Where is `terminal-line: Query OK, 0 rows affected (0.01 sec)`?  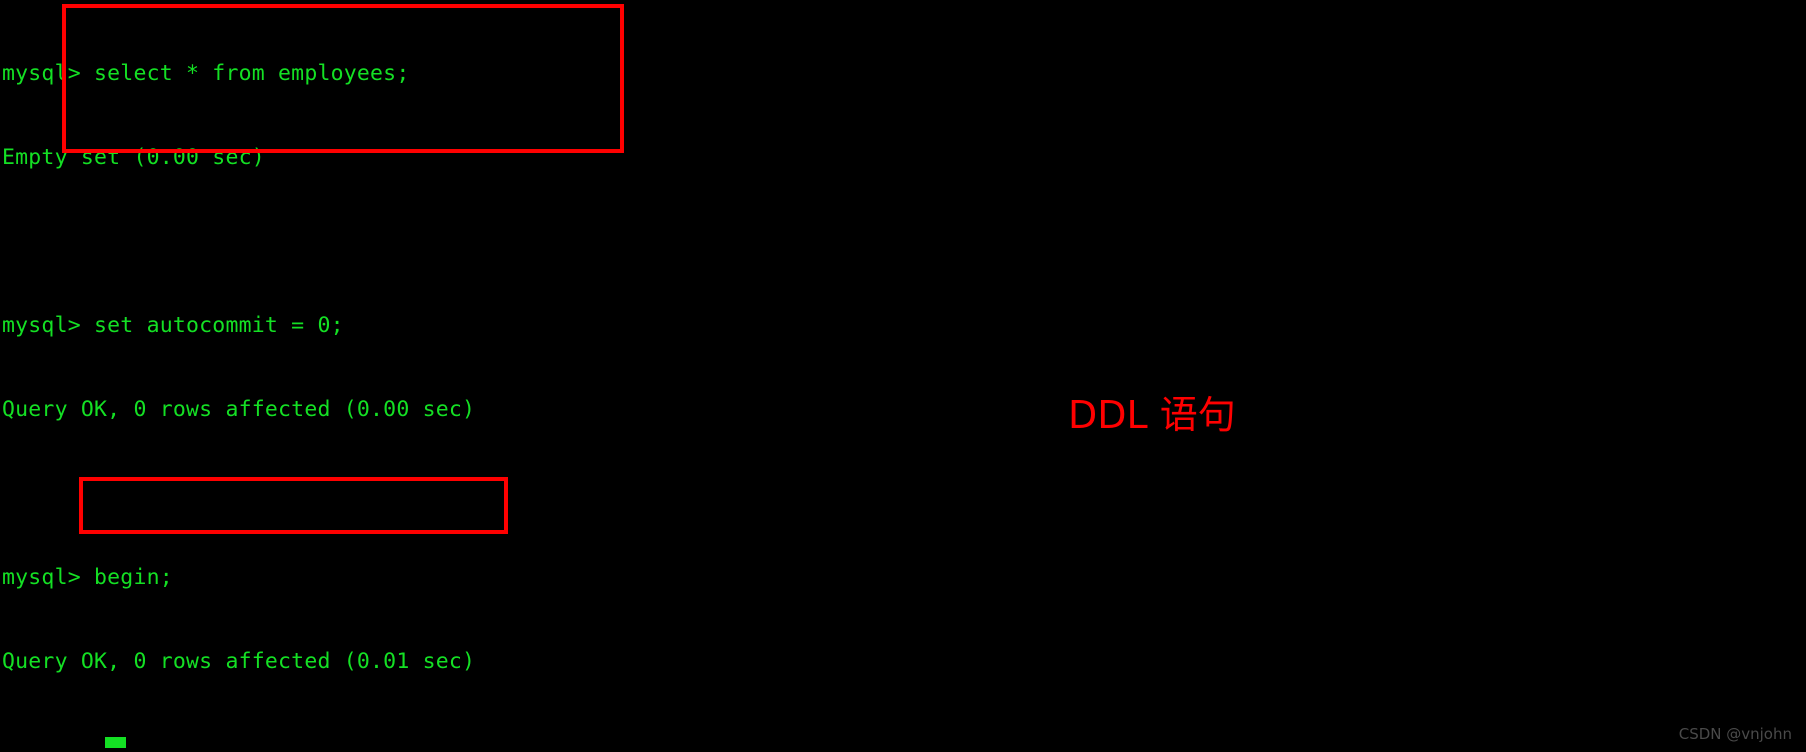
terminal-line: Query OK, 0 rows affected (0.01 sec) is located at coordinates (239, 661).